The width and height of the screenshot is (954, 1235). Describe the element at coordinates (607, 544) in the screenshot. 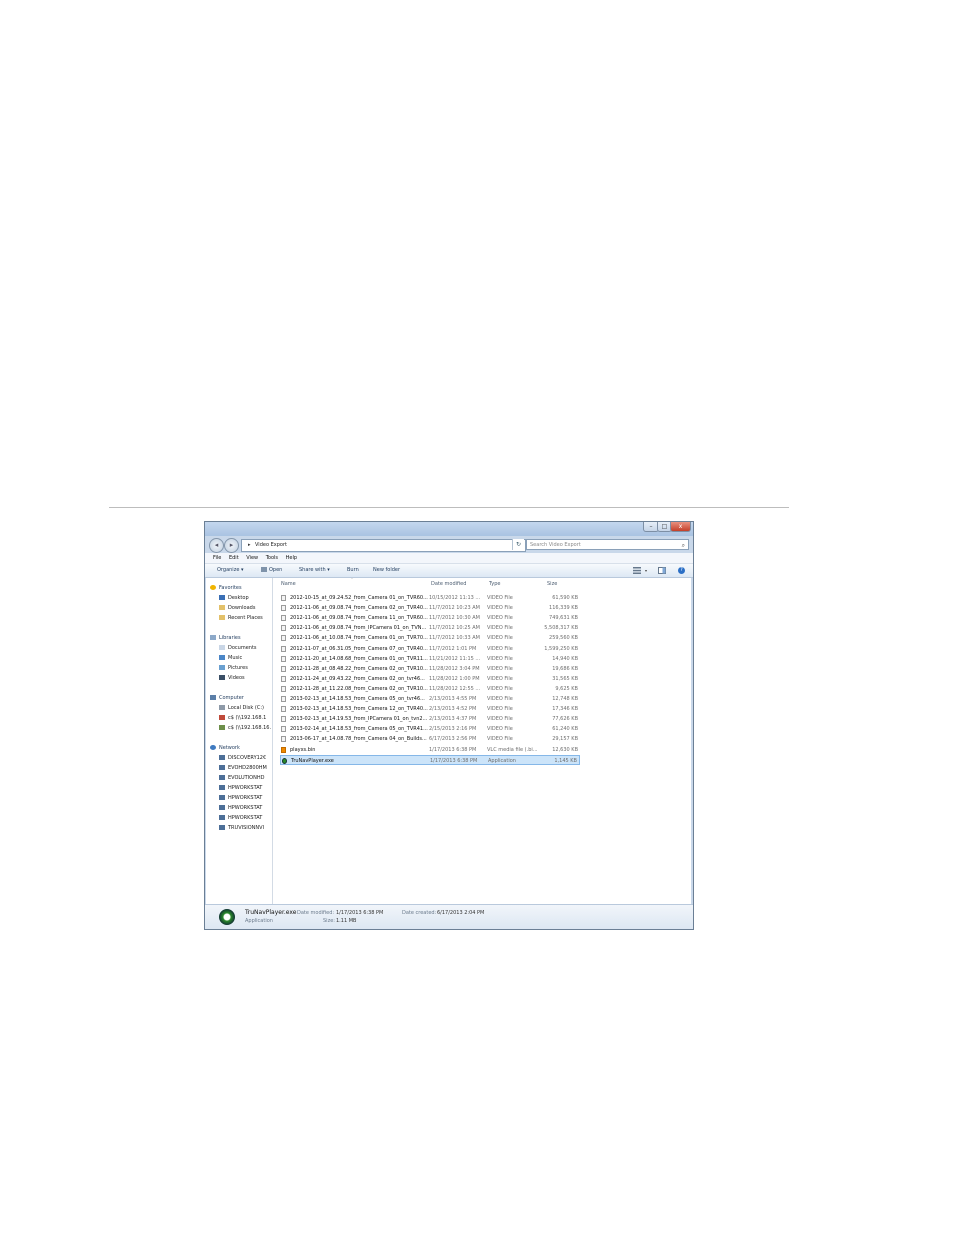

I see `search-input: Search Video Export ⌕` at that location.